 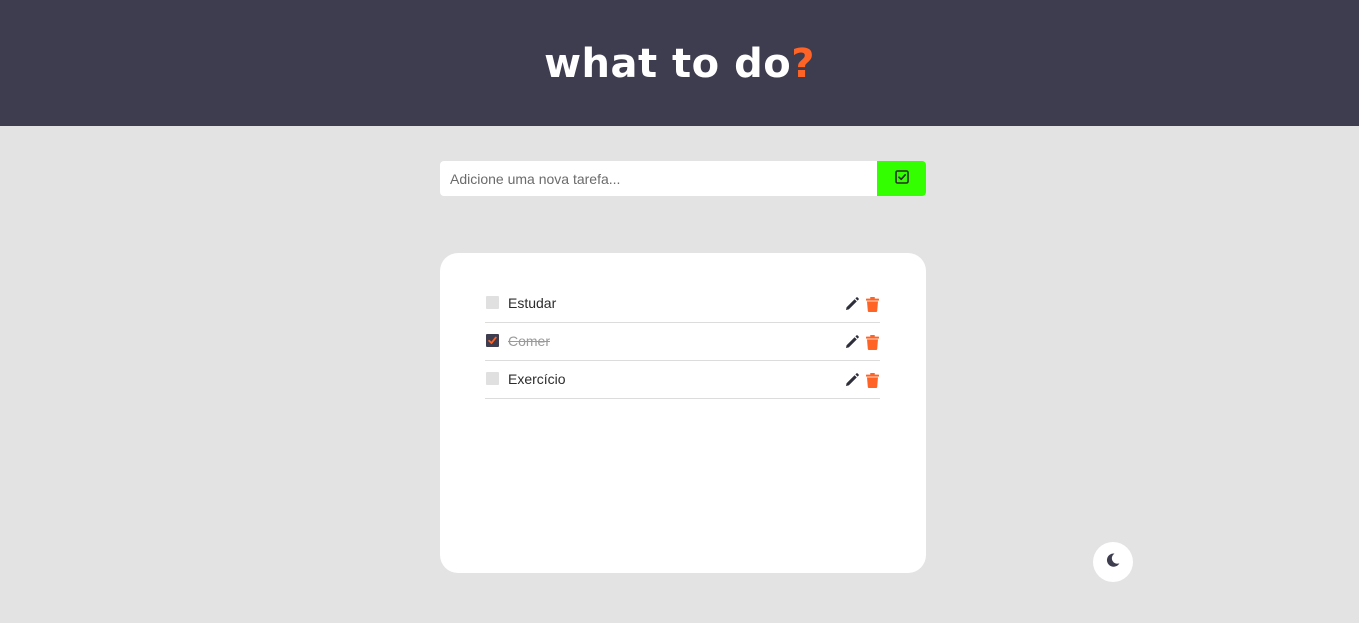 What do you see at coordinates (763, 64) in the screenshot?
I see `title-bold: do` at bounding box center [763, 64].